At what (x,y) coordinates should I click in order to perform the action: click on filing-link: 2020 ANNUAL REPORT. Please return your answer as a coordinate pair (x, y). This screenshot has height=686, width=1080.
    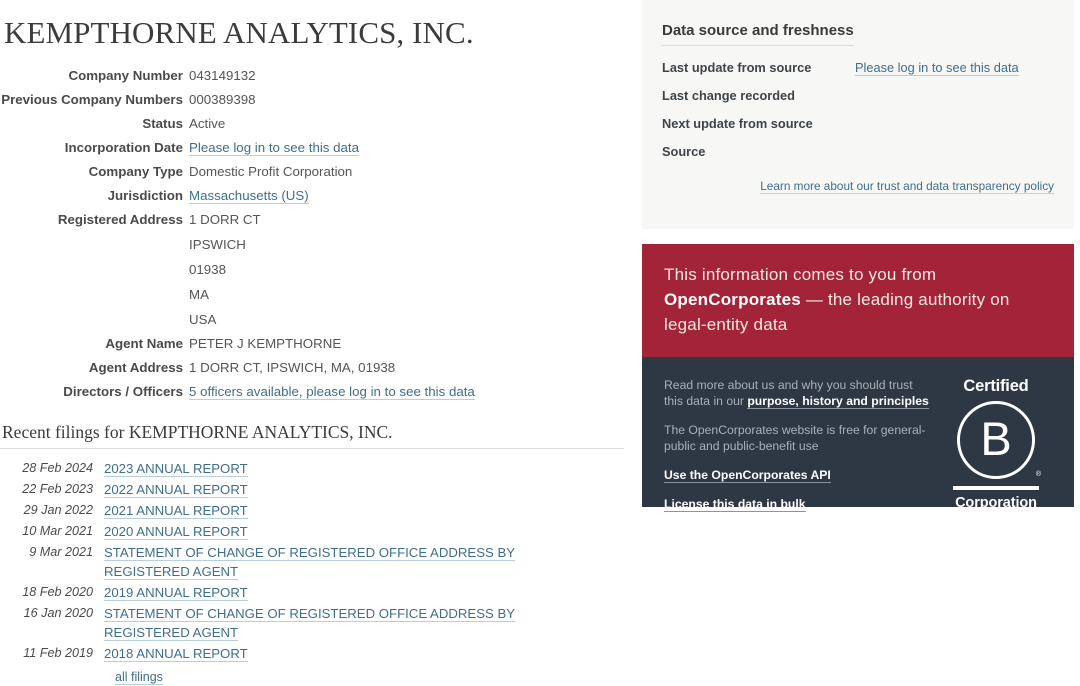
    Looking at the image, I should click on (176, 532).